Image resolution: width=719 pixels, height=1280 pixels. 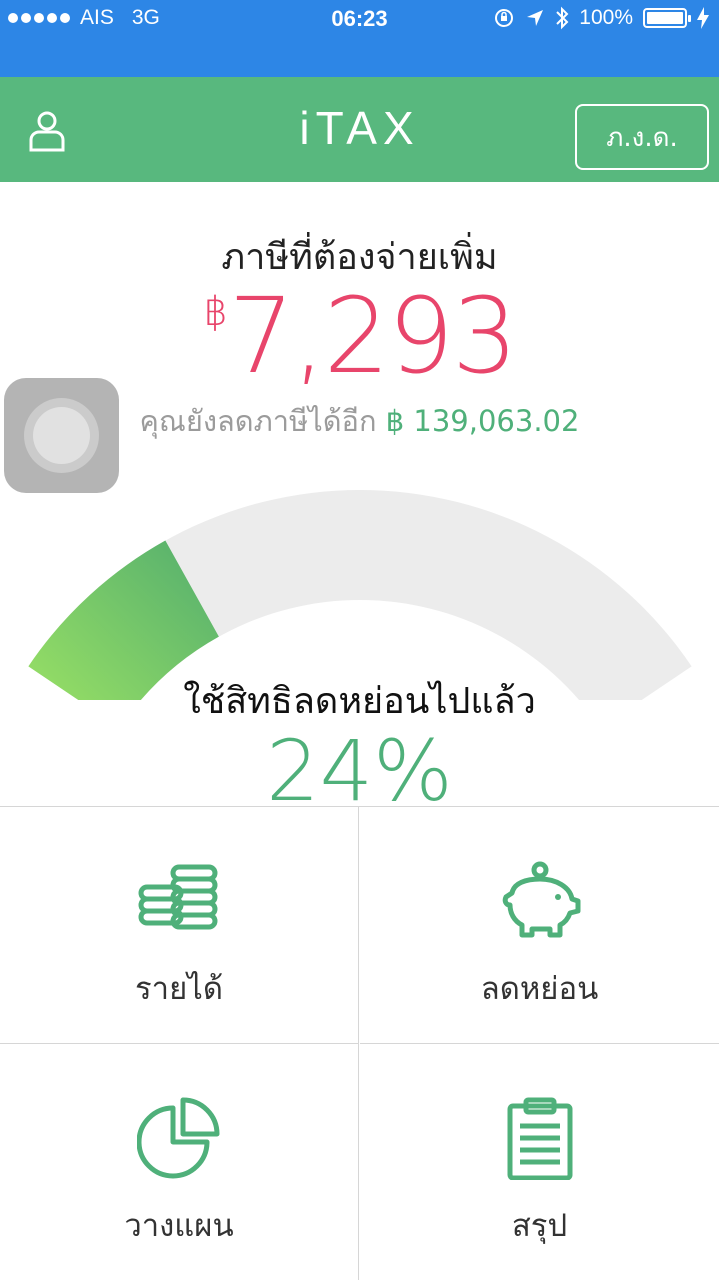 What do you see at coordinates (179, 989) in the screenshot?
I see `menu-income-label: รายได้` at bounding box center [179, 989].